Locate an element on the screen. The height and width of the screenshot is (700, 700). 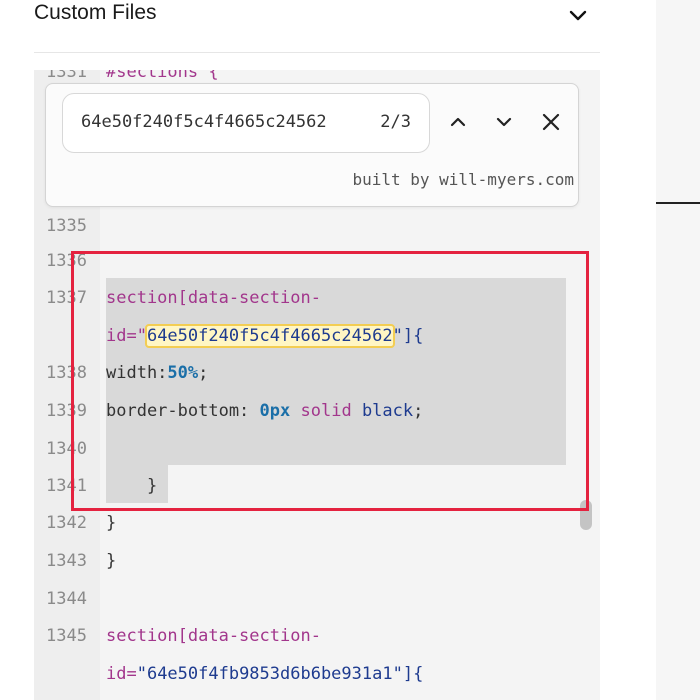
line-number: 1345 is located at coordinates (66, 636).